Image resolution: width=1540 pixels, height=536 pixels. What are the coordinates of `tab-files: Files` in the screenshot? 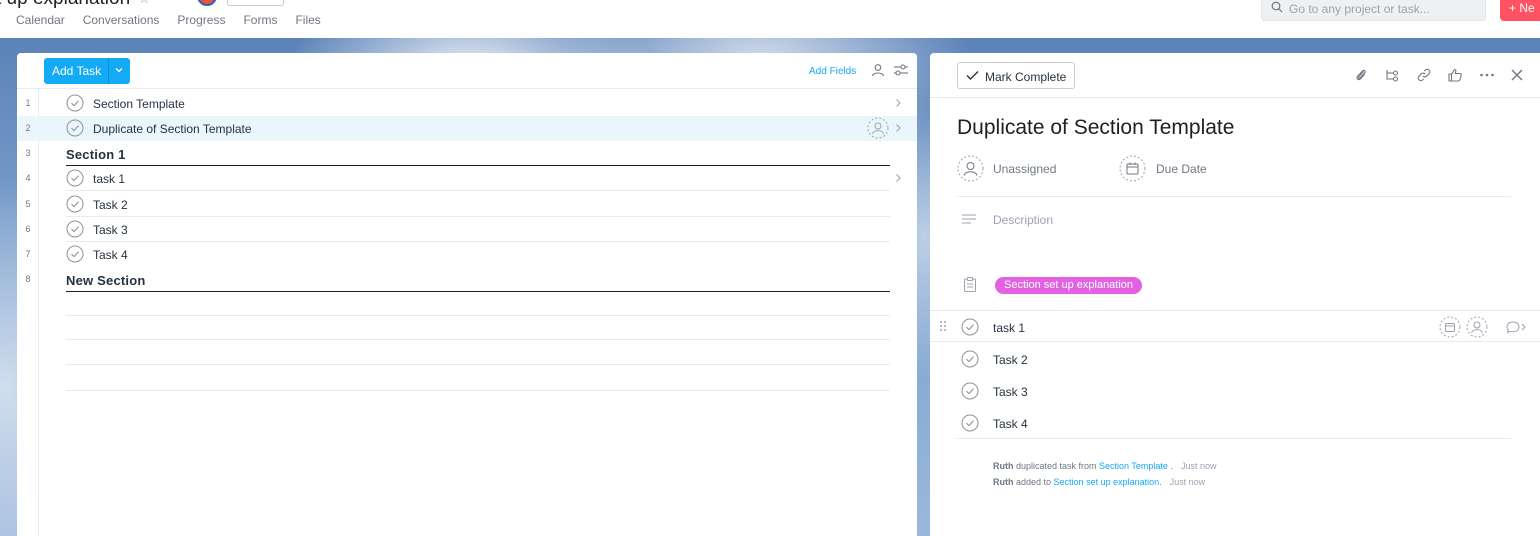 It's located at (307, 20).